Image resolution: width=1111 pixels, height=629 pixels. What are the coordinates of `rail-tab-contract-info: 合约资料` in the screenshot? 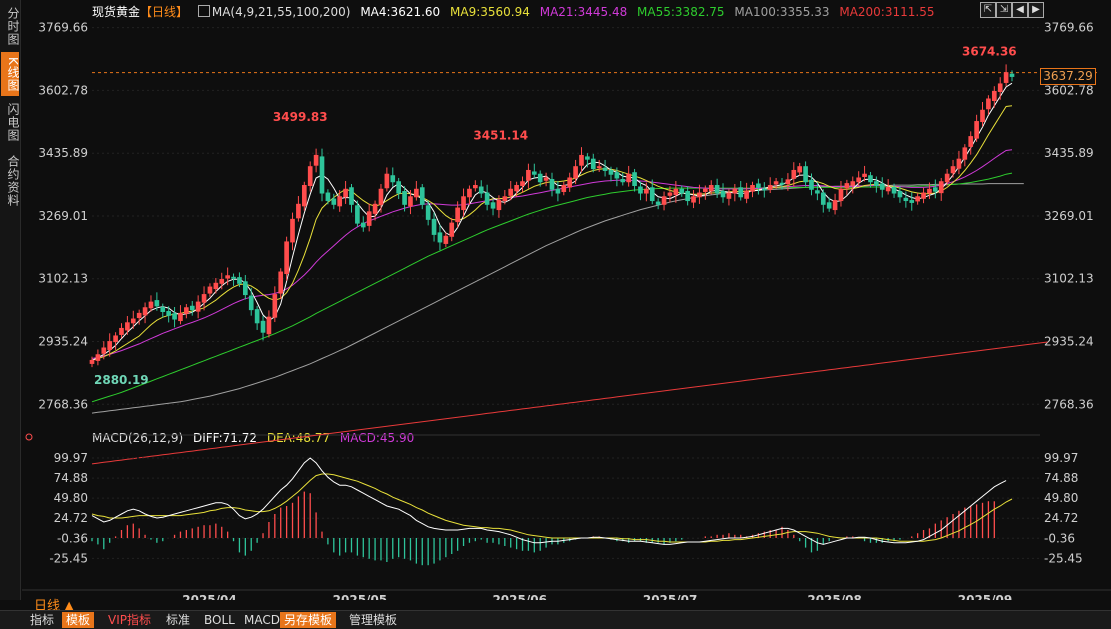 It's located at (10, 181).